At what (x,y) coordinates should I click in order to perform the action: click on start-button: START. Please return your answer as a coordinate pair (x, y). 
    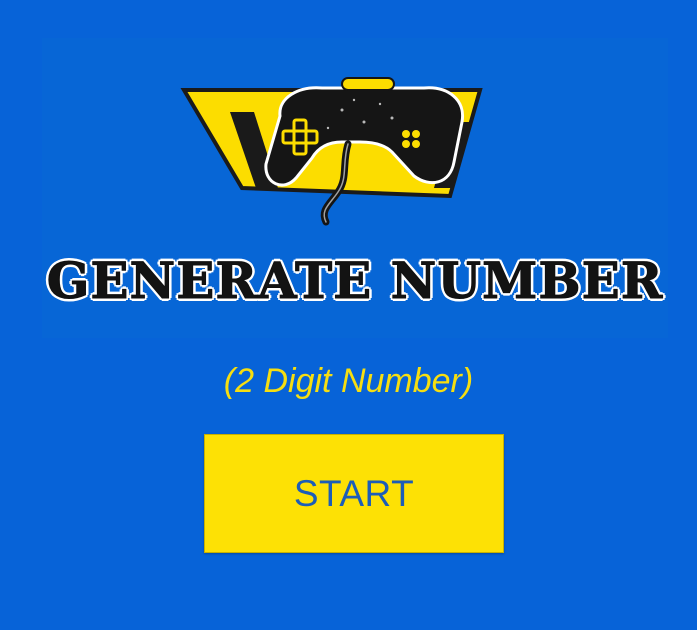
    Looking at the image, I should click on (354, 493).